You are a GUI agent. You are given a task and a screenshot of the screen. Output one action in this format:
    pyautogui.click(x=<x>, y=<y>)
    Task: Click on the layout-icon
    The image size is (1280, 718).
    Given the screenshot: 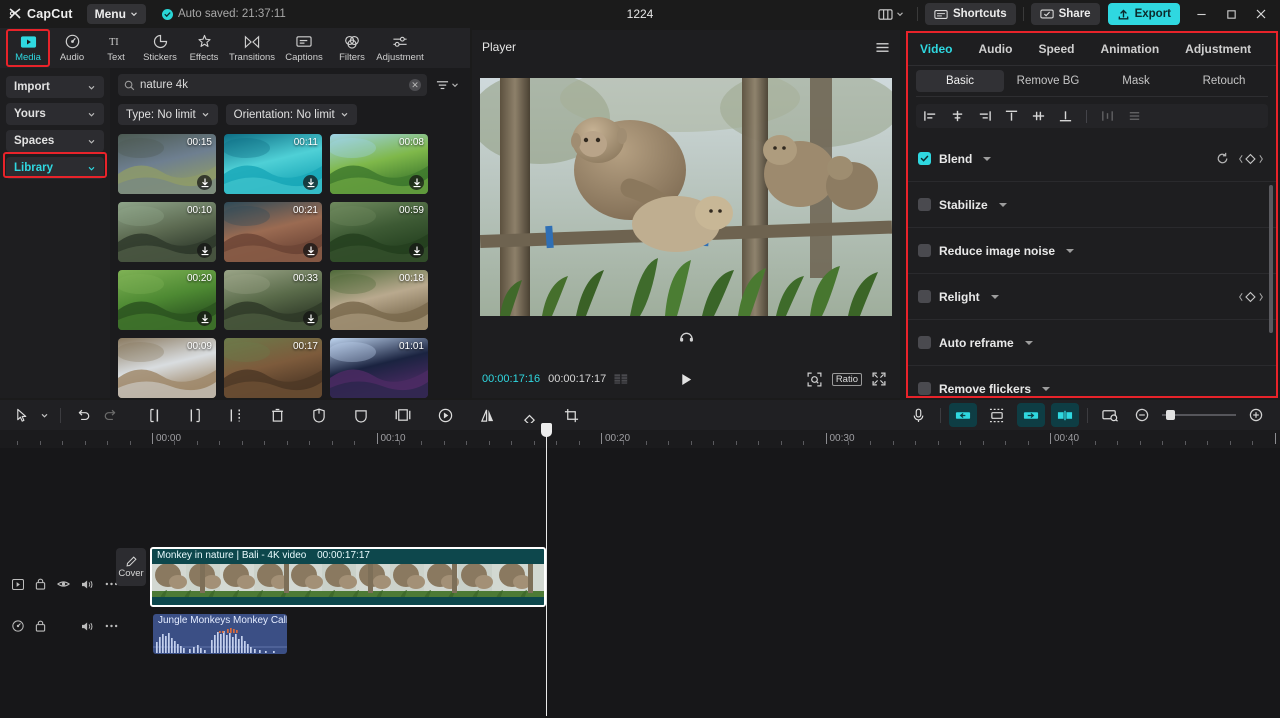 What is the action you would take?
    pyautogui.click(x=891, y=14)
    